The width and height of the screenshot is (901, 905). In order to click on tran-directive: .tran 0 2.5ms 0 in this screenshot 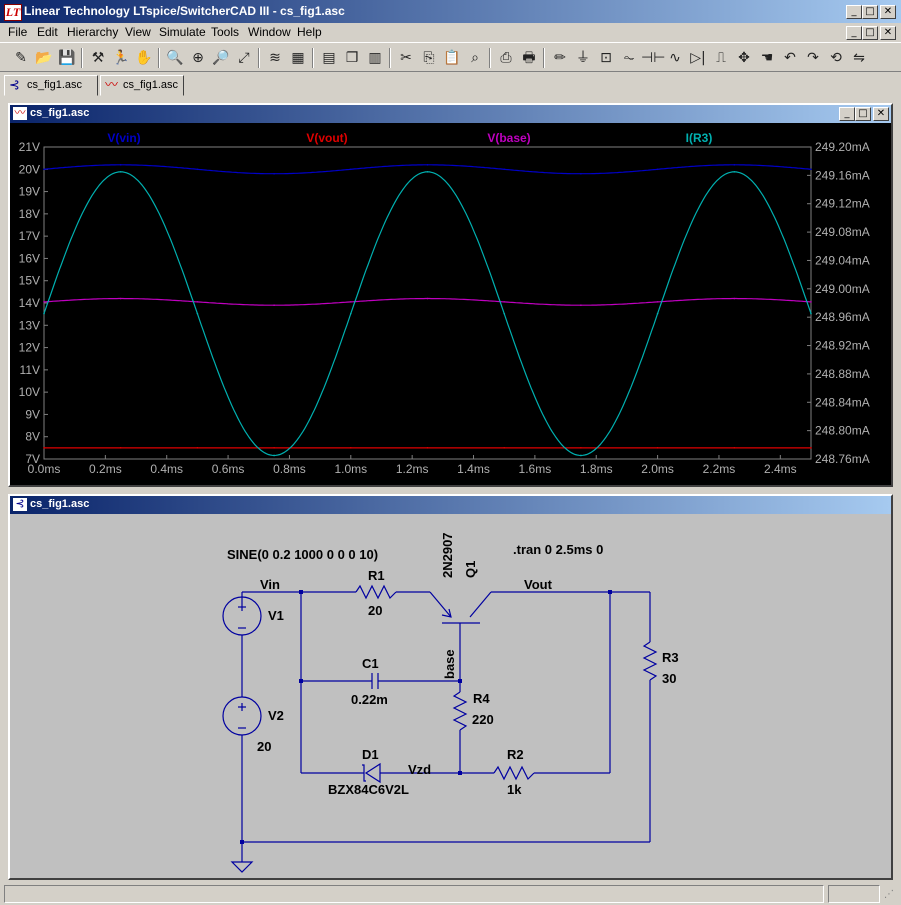, I will do `click(558, 549)`.